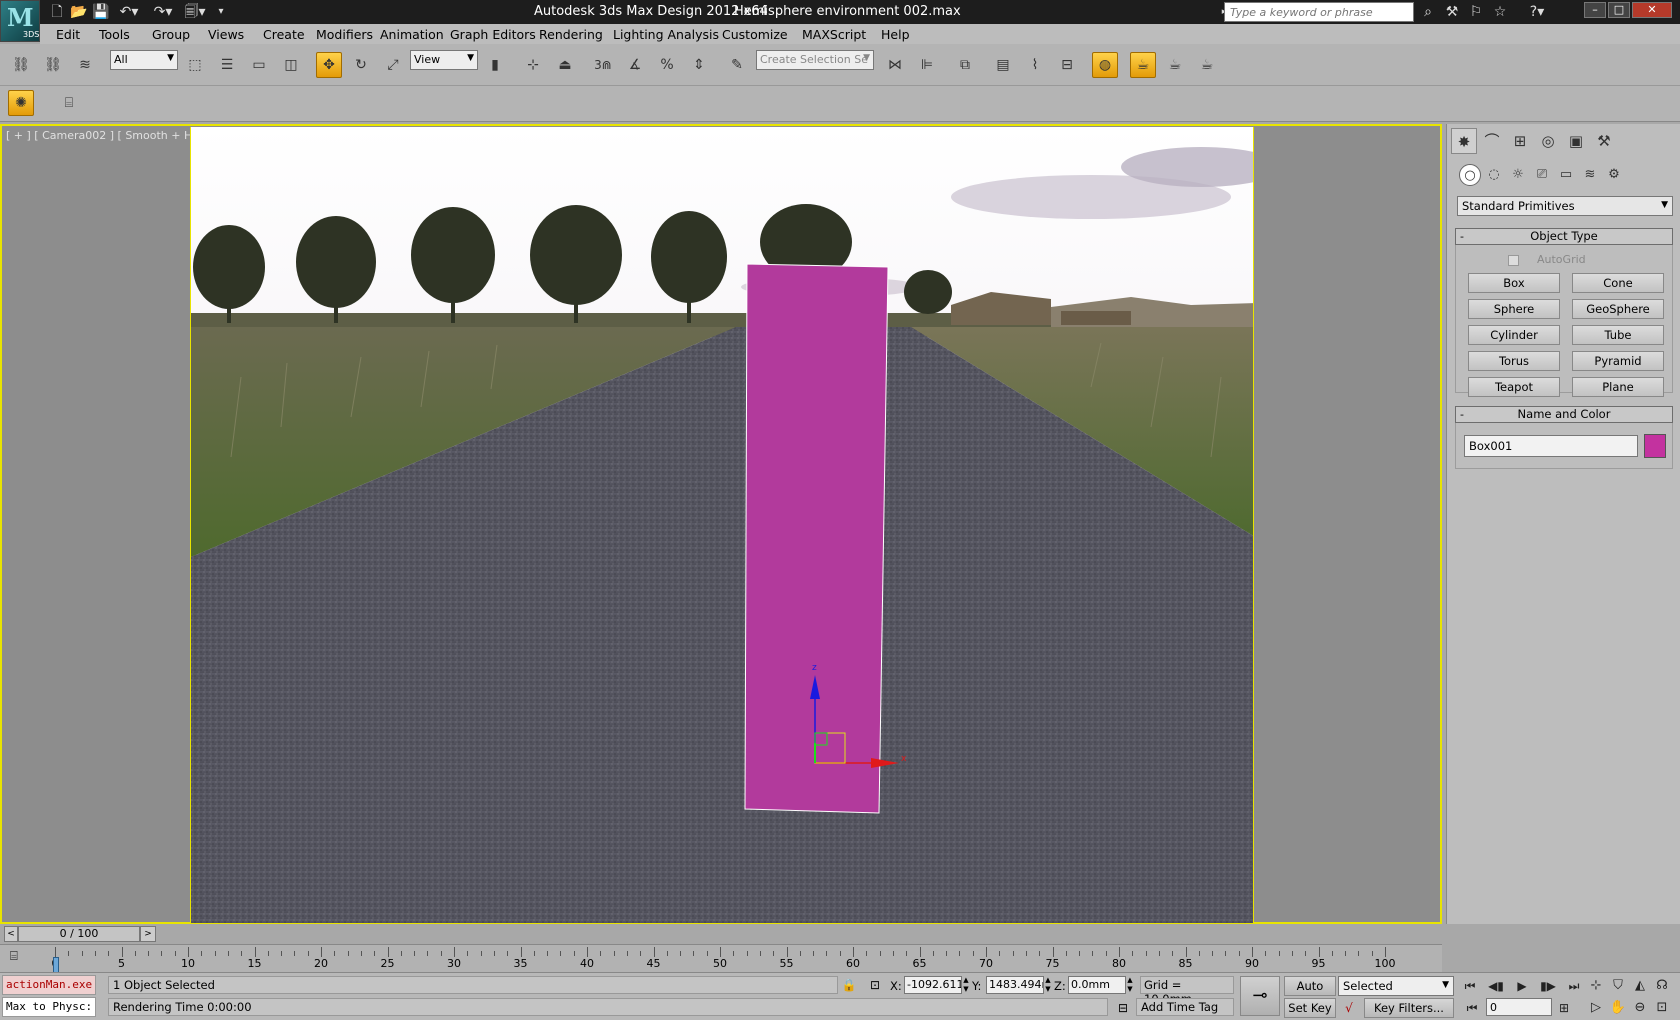 The height and width of the screenshot is (1020, 1680). I want to click on menu-lighting-analysis: Lighting Analysis, so click(666, 34).